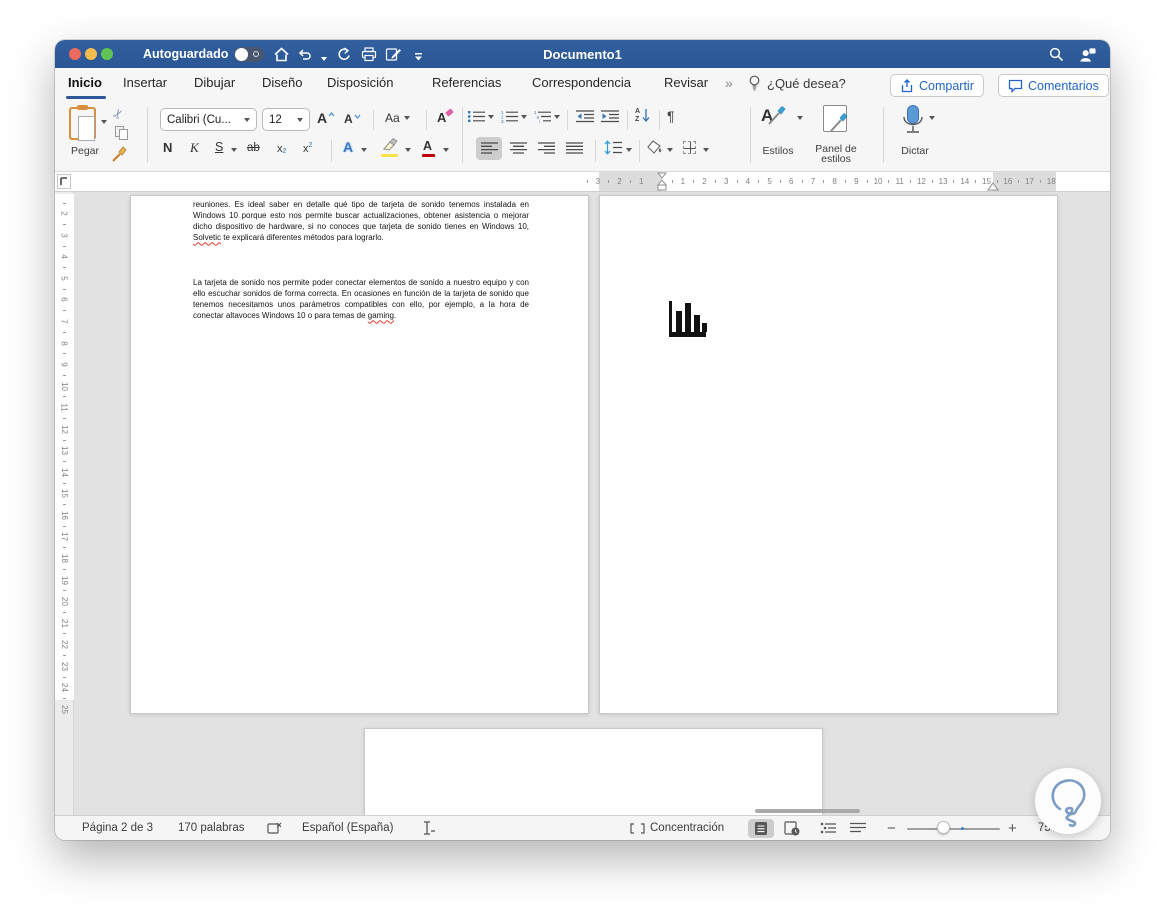  Describe the element at coordinates (446, 116) in the screenshot. I see `clear-formatting-button: A` at that location.